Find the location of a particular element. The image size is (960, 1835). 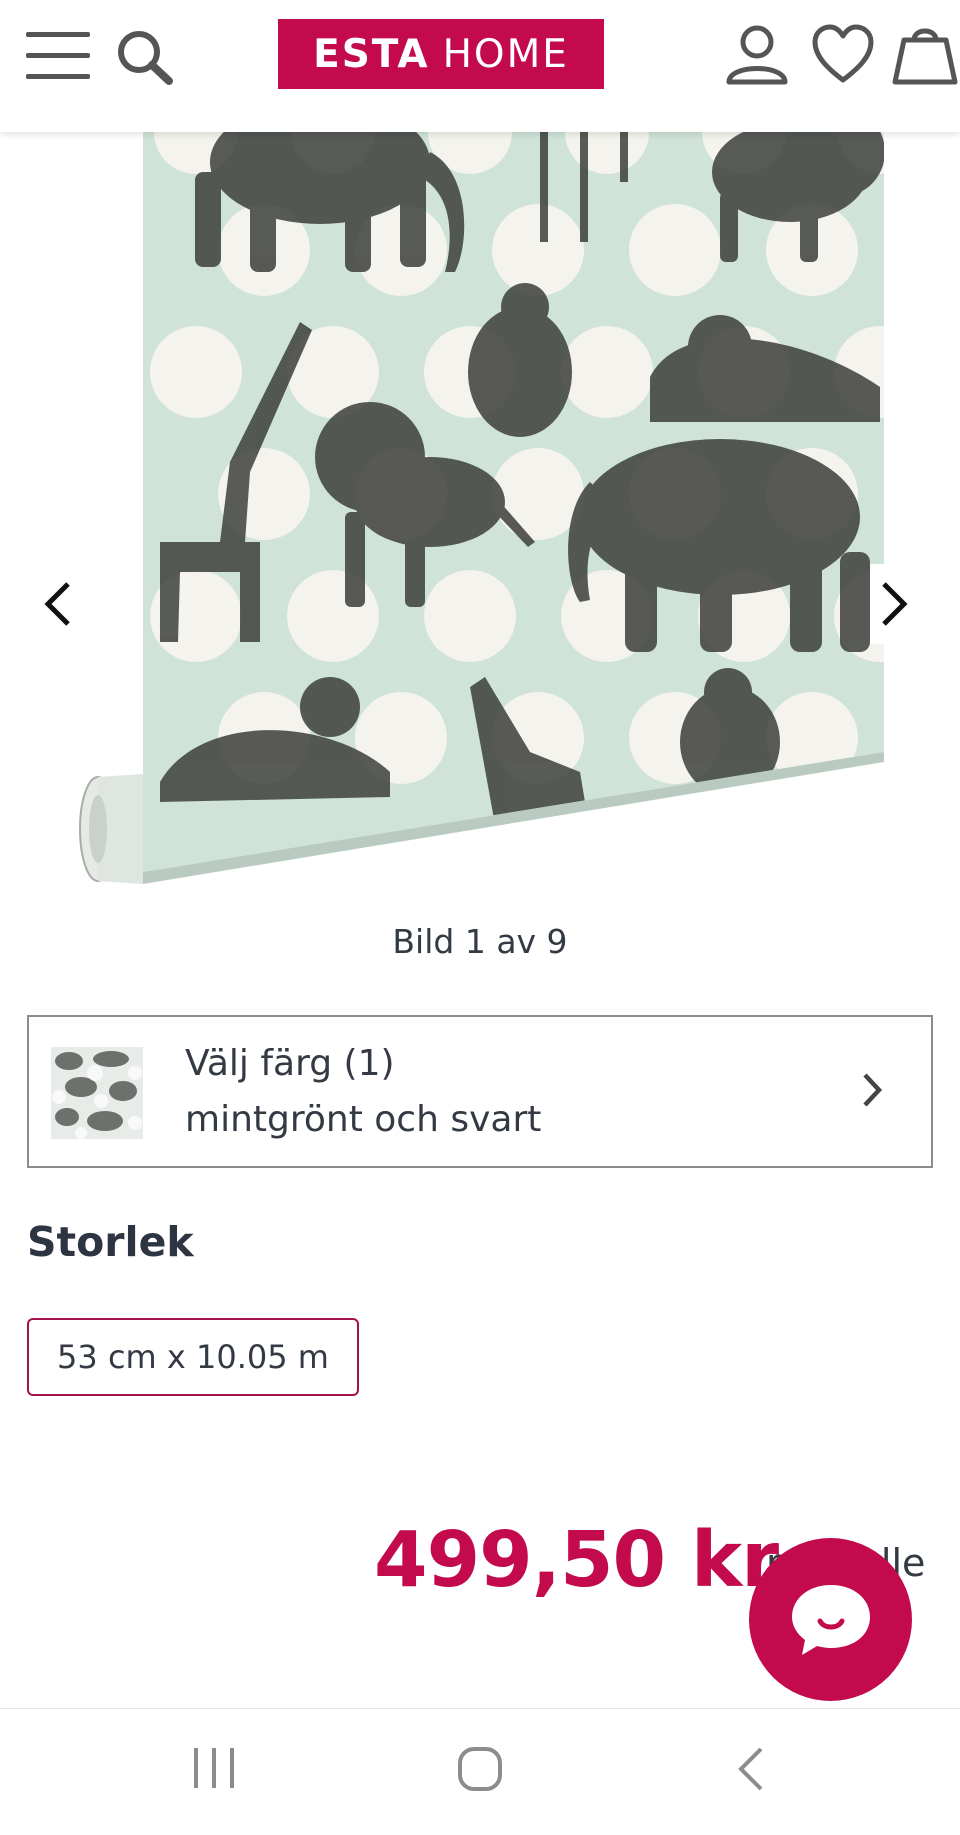

chat-button is located at coordinates (830, 1619).